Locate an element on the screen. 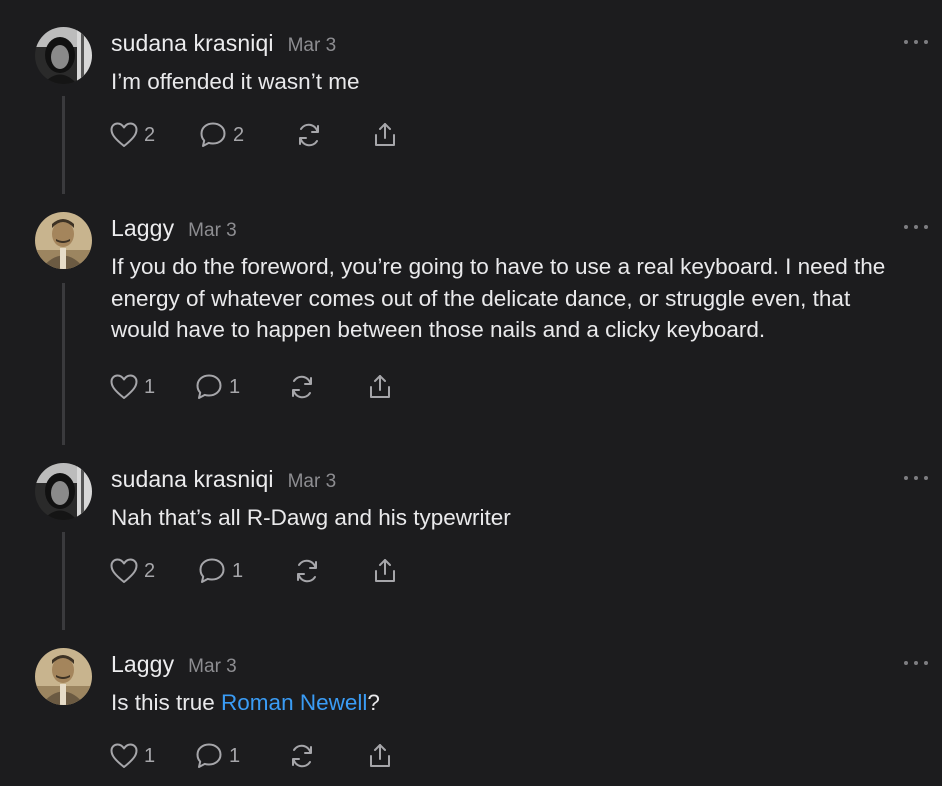 The image size is (942, 786). user-mention-link: Roman Newell is located at coordinates (294, 702).